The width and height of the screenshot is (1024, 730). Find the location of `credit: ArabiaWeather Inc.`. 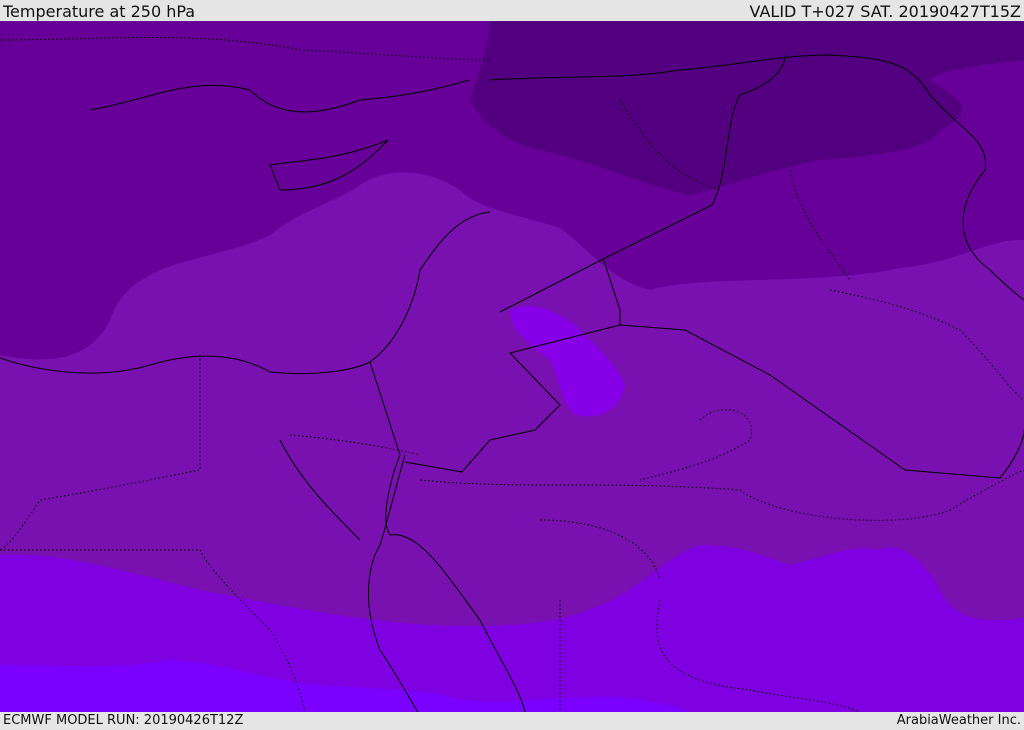

credit: ArabiaWeather Inc. is located at coordinates (958, 720).